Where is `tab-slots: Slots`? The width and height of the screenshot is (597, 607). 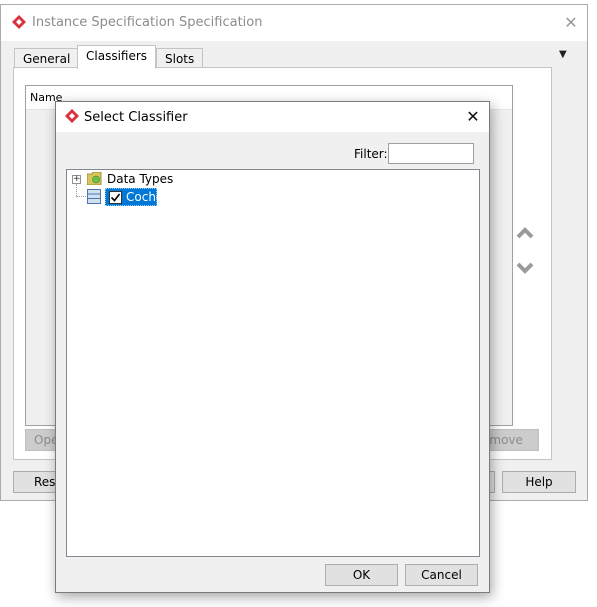 tab-slots: Slots is located at coordinates (180, 58).